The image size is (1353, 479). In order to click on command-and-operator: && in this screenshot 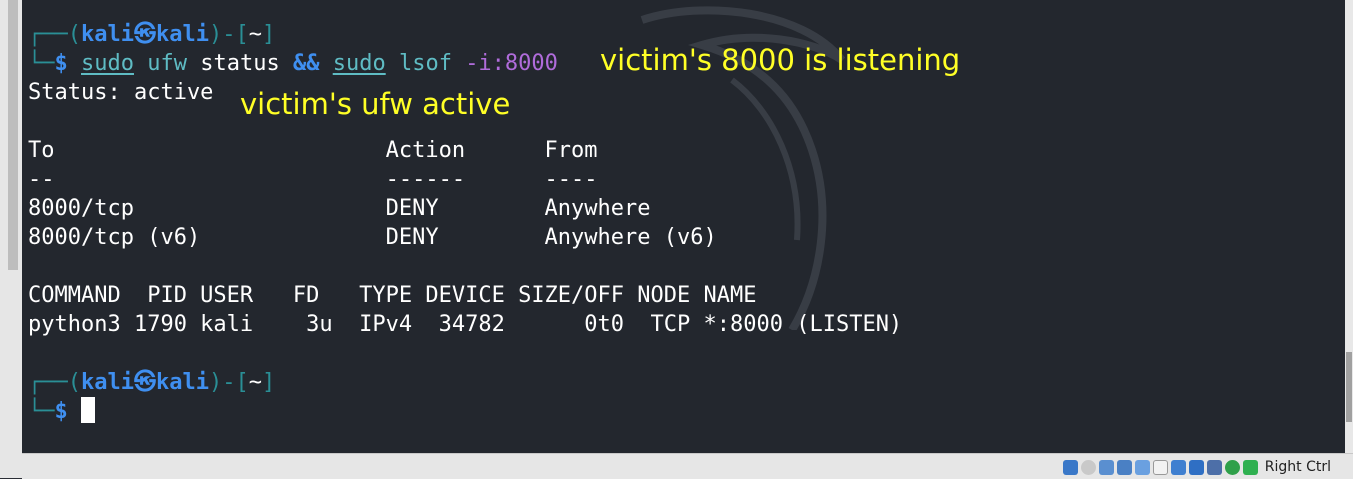, I will do `click(306, 63)`.